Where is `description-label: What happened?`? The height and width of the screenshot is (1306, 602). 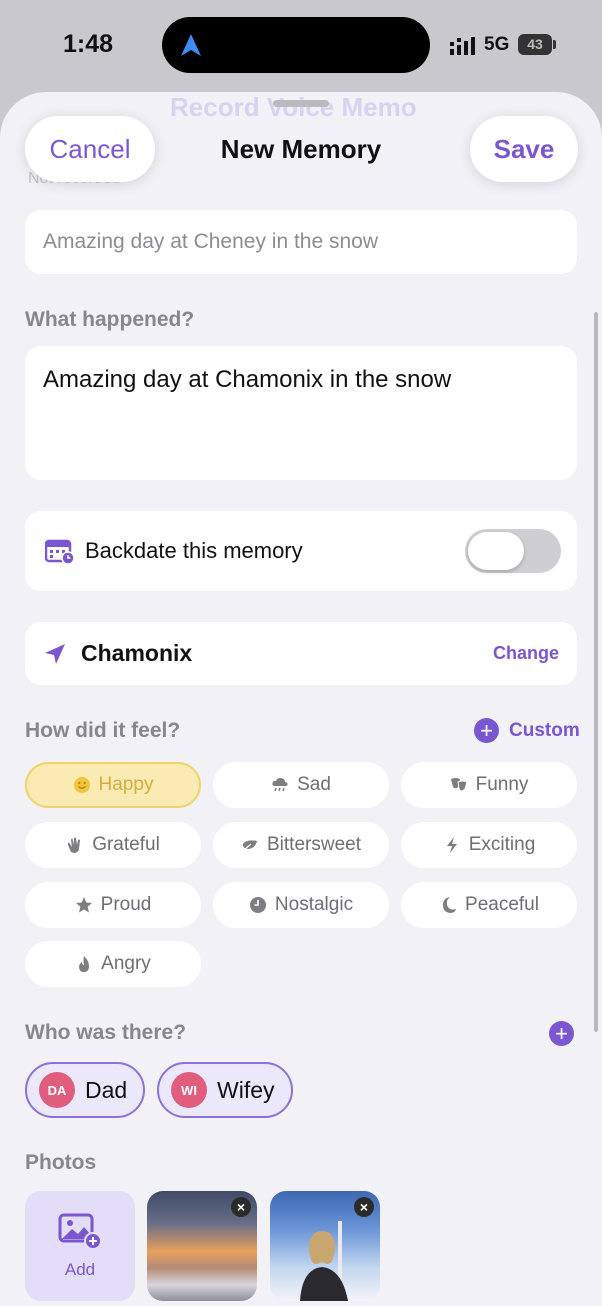
description-label: What happened? is located at coordinates (110, 319).